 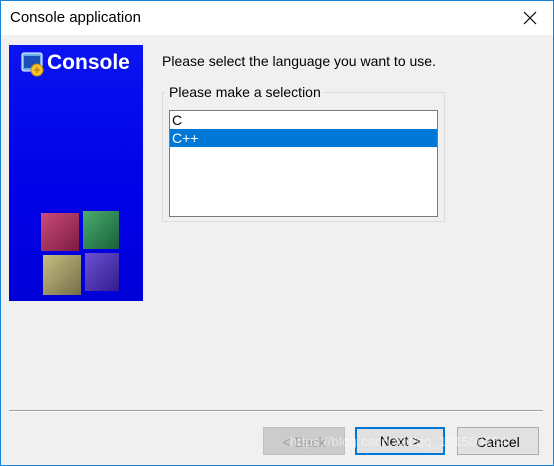 I want to click on window-title: Console application, so click(x=75, y=17).